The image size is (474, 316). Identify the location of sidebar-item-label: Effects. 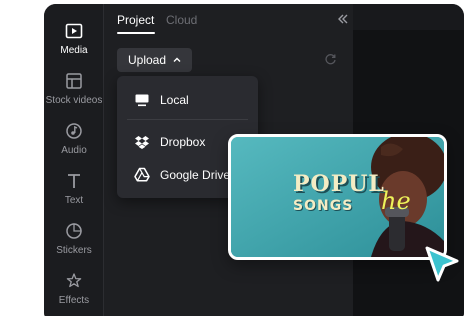
(74, 300).